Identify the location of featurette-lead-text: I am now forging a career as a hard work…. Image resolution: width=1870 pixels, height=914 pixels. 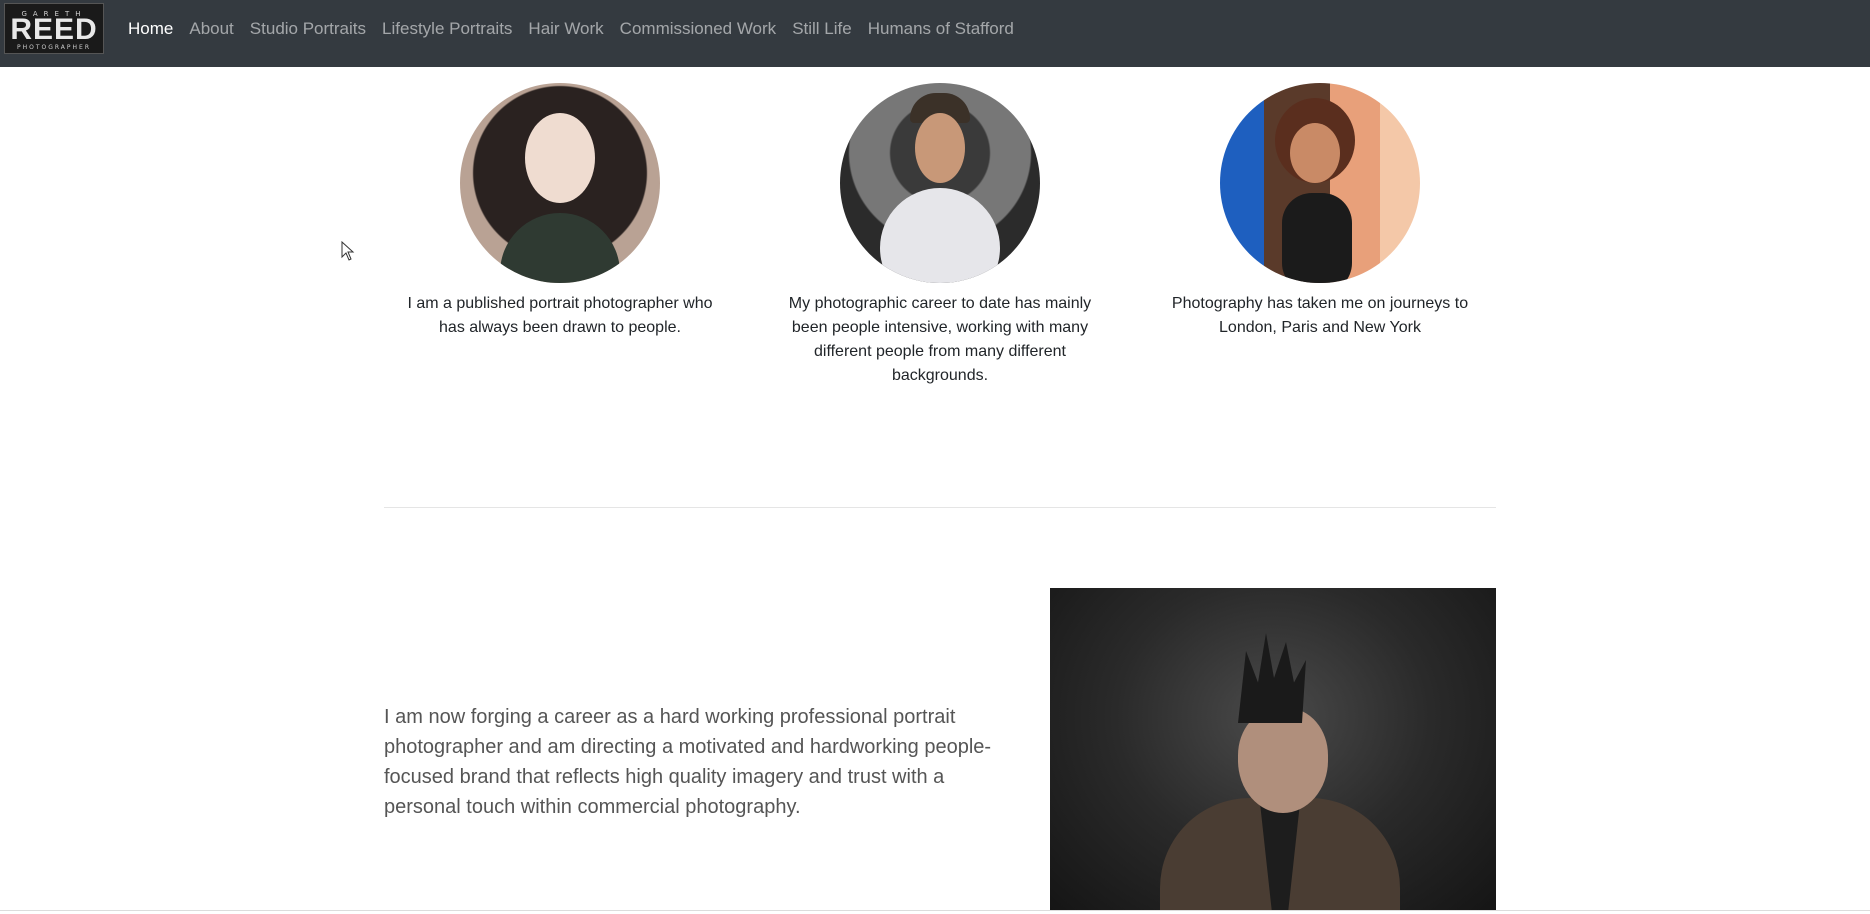
(688, 762).